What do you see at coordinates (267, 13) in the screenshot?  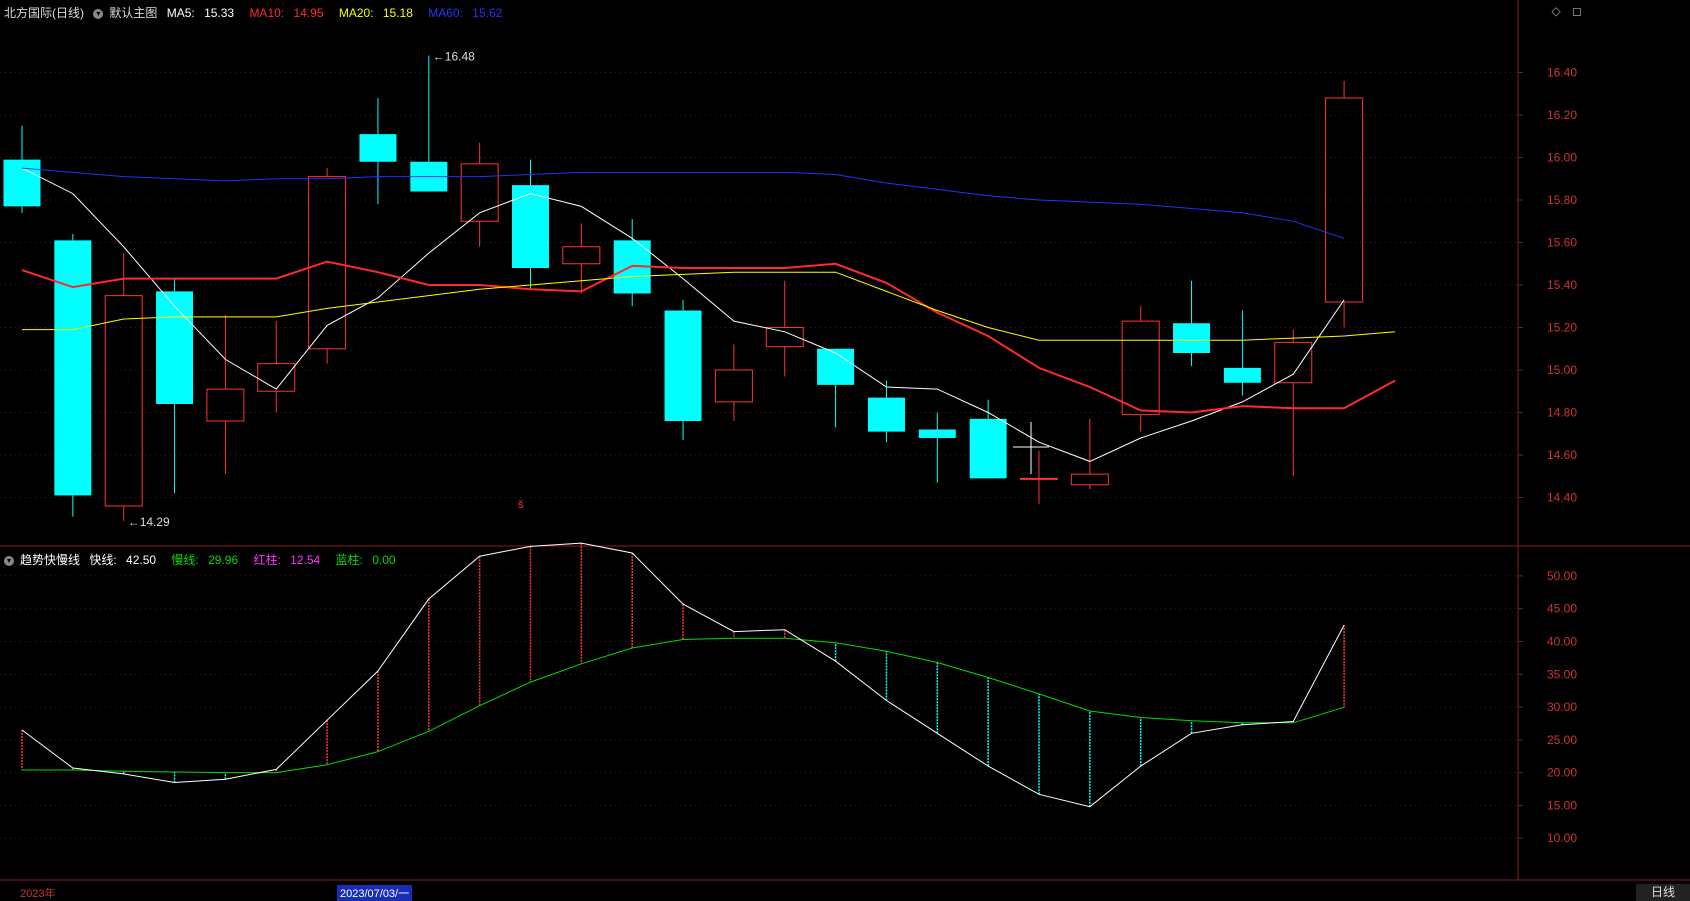 I see `ma10-label: MA10:` at bounding box center [267, 13].